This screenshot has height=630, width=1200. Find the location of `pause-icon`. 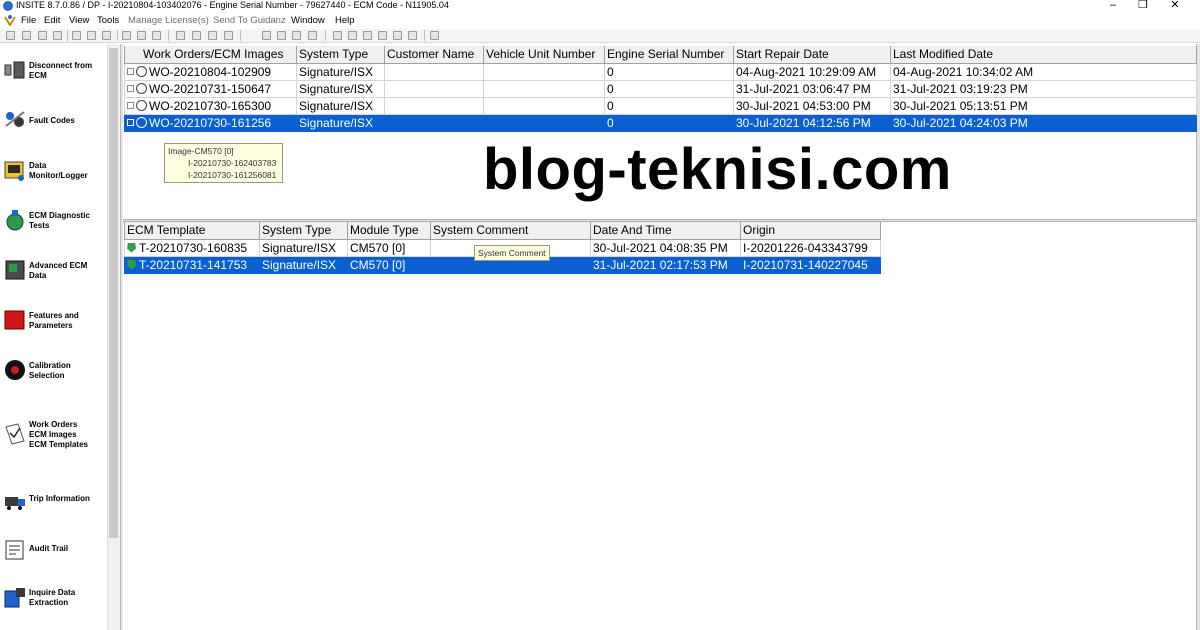

pause-icon is located at coordinates (382, 35).